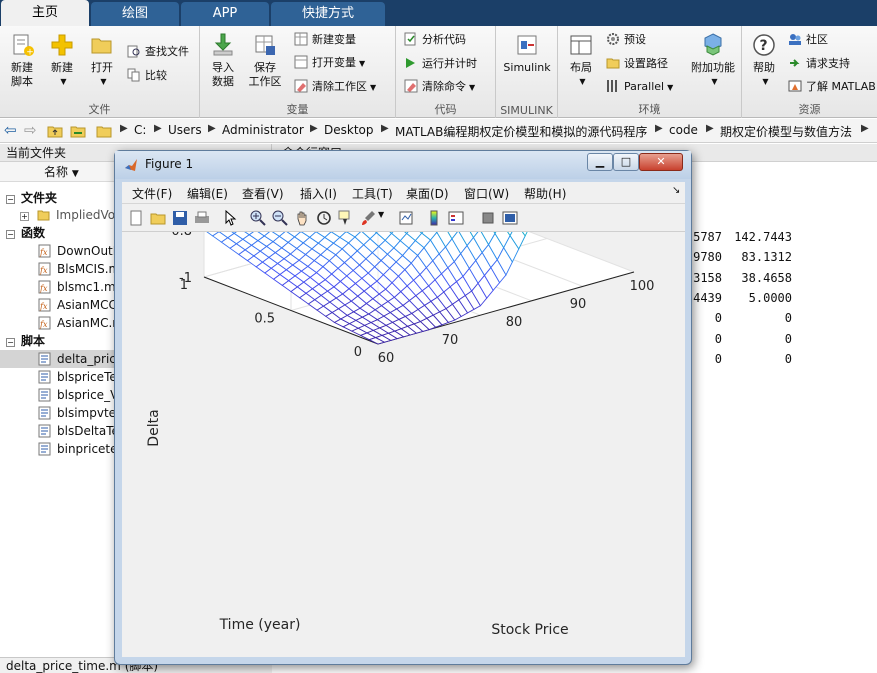  Describe the element at coordinates (639, 87) in the screenshot. I see `parallel-button: Parallel ▼` at that location.